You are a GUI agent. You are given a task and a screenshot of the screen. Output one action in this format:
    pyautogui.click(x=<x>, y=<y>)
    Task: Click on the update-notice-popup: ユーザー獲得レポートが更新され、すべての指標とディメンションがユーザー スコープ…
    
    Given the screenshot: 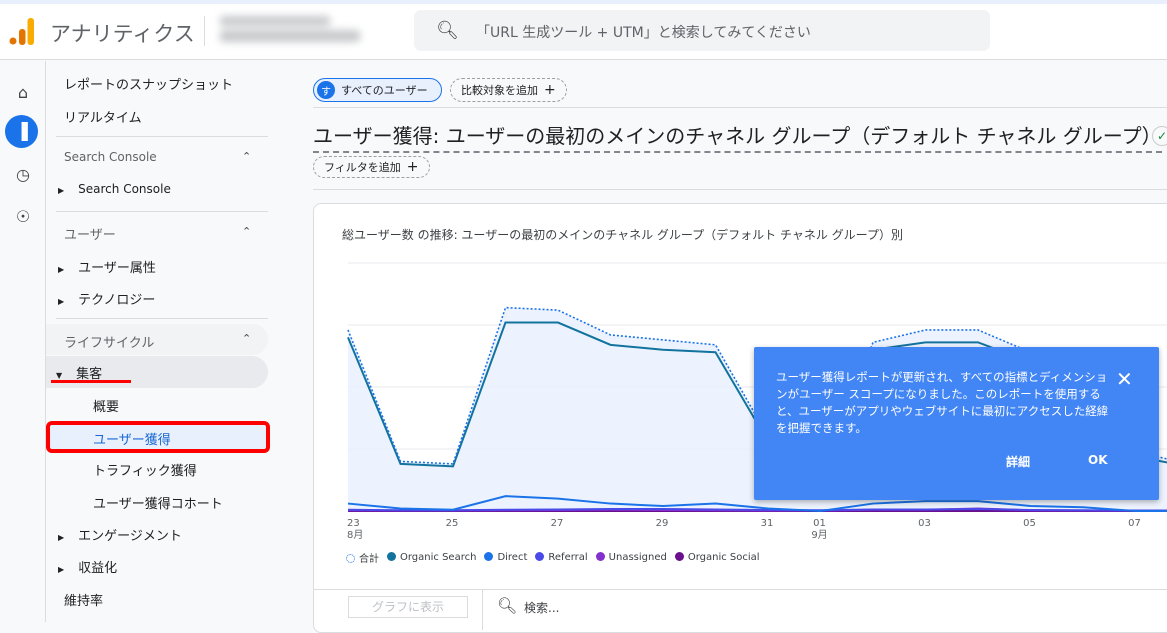 What is the action you would take?
    pyautogui.click(x=956, y=423)
    